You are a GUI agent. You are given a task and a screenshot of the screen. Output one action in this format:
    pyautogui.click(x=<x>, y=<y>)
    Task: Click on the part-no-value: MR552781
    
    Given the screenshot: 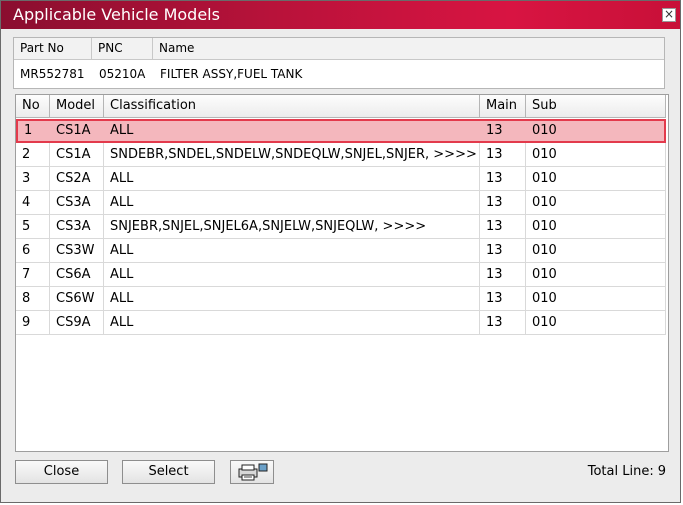 What is the action you would take?
    pyautogui.click(x=52, y=74)
    